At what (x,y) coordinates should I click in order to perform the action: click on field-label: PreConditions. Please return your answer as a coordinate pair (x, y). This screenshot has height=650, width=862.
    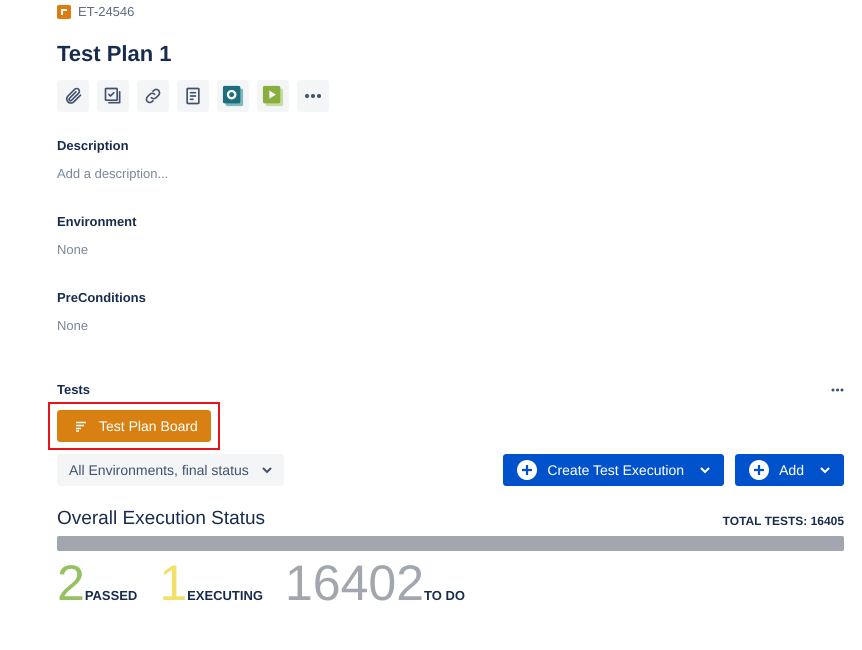
    Looking at the image, I should click on (102, 298).